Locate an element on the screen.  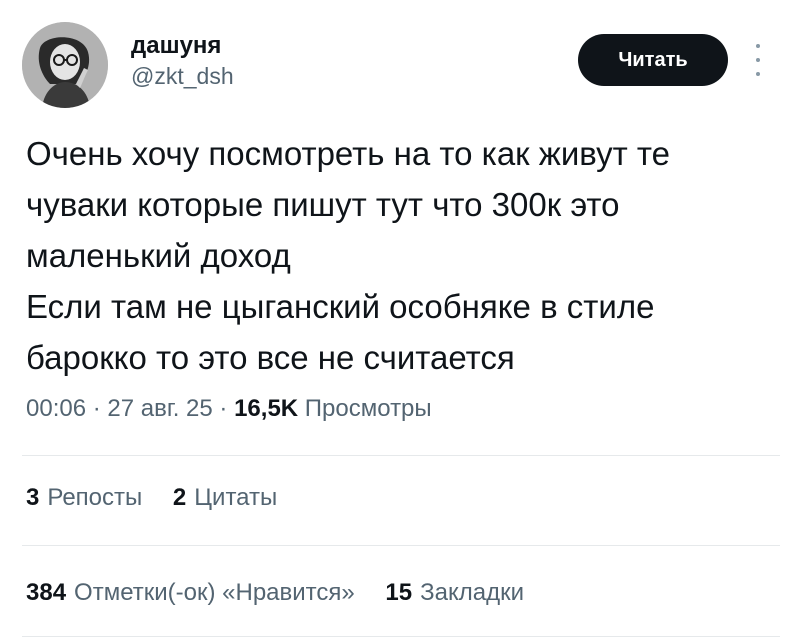
stats-row-reposts: 3 Репосты 2 Цитаты is located at coordinates (163, 498).